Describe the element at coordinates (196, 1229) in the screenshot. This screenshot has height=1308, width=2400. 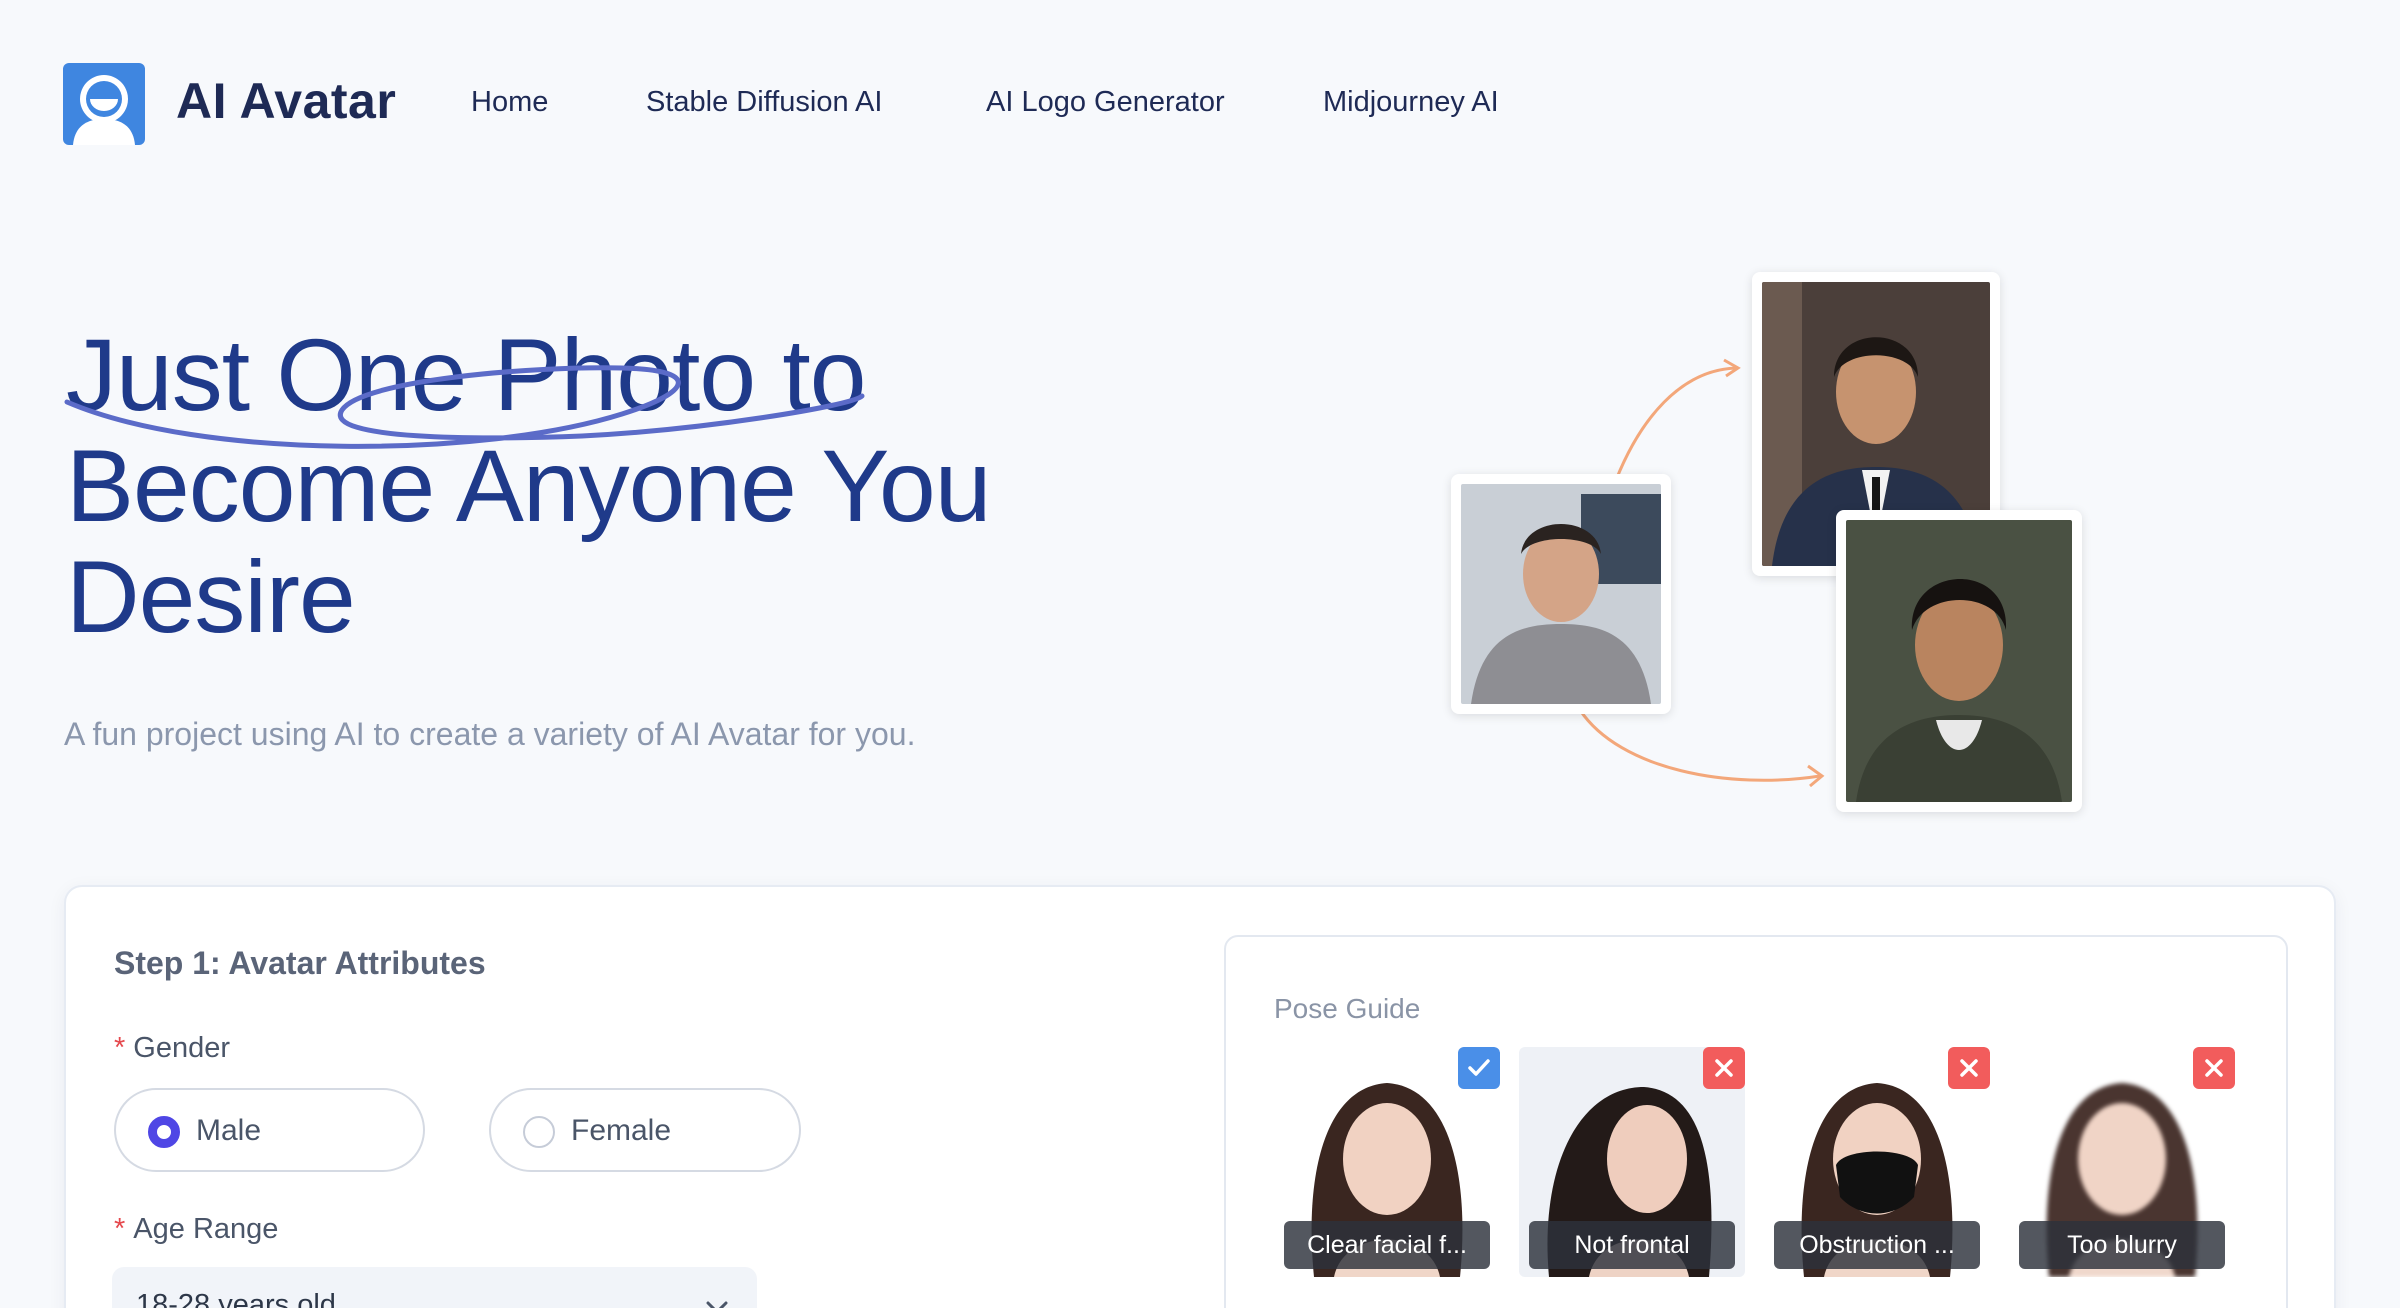
I see `age-range-label: * Age Range` at that location.